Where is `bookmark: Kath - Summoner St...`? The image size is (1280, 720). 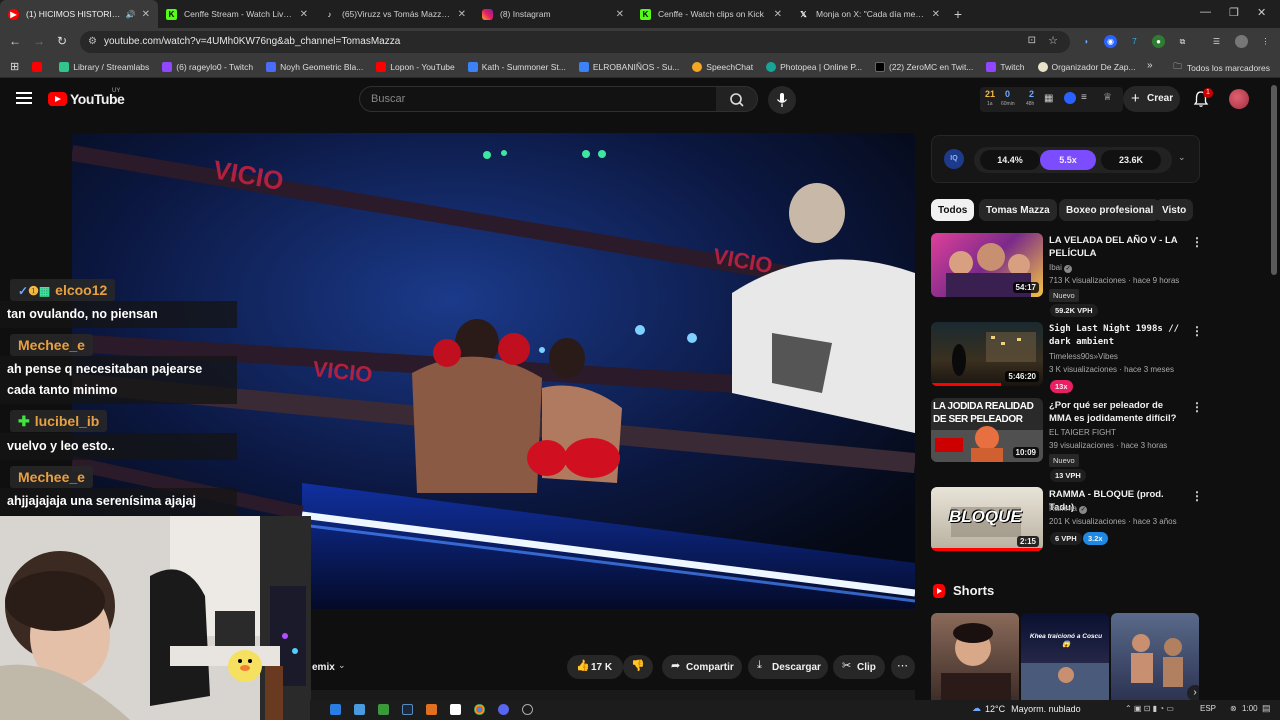 bookmark: Kath - Summoner St... is located at coordinates (516, 66).